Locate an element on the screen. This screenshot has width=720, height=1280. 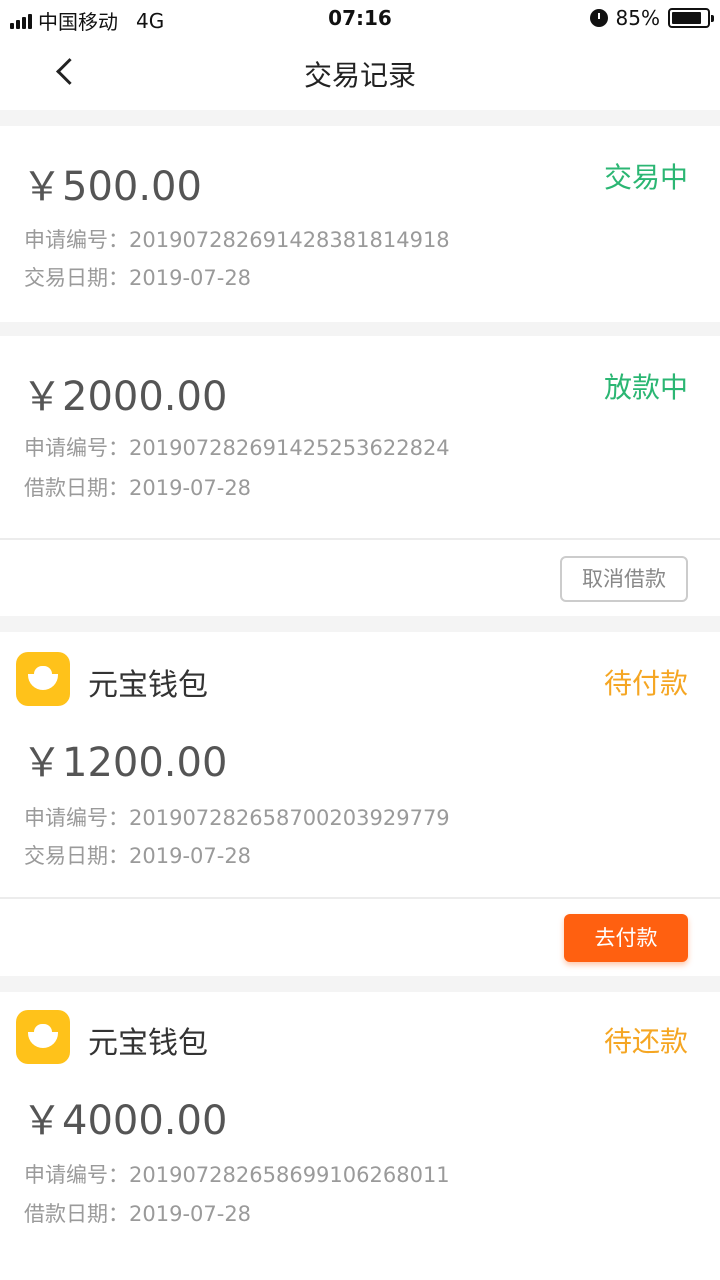
amount: ￥500.00 is located at coordinates (112, 187).